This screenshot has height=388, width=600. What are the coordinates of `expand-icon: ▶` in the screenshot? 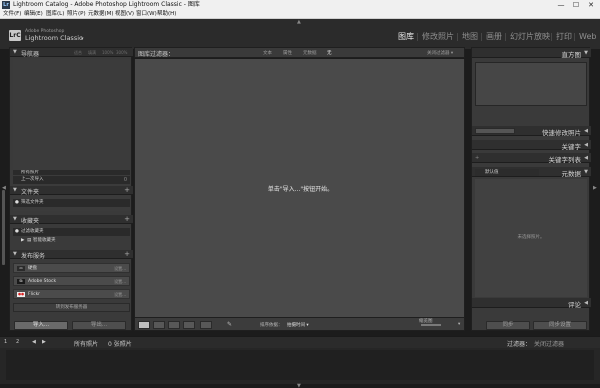 It's located at (22, 241).